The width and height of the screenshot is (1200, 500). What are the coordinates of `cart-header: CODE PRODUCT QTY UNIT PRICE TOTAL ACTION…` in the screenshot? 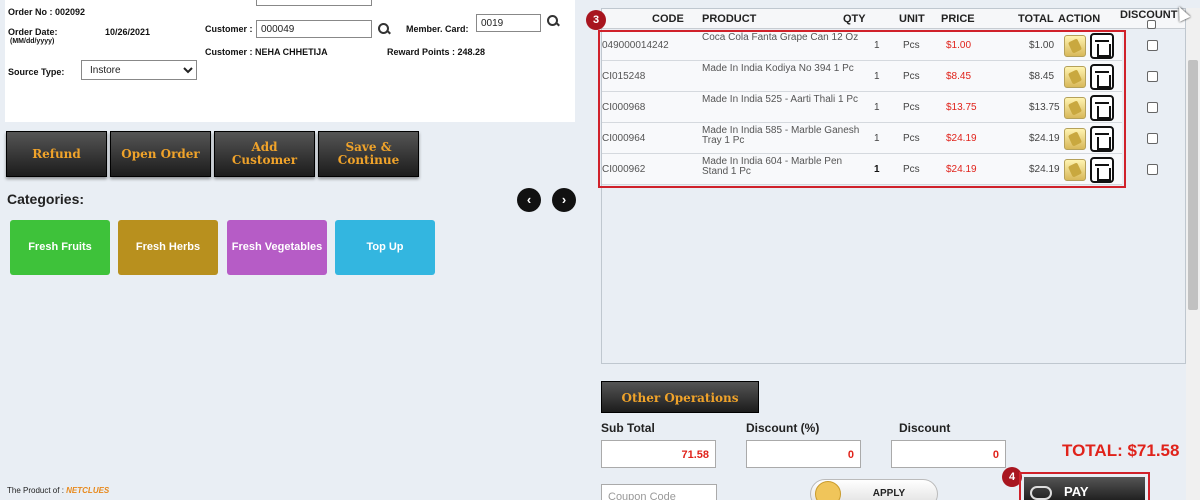 It's located at (893, 19).